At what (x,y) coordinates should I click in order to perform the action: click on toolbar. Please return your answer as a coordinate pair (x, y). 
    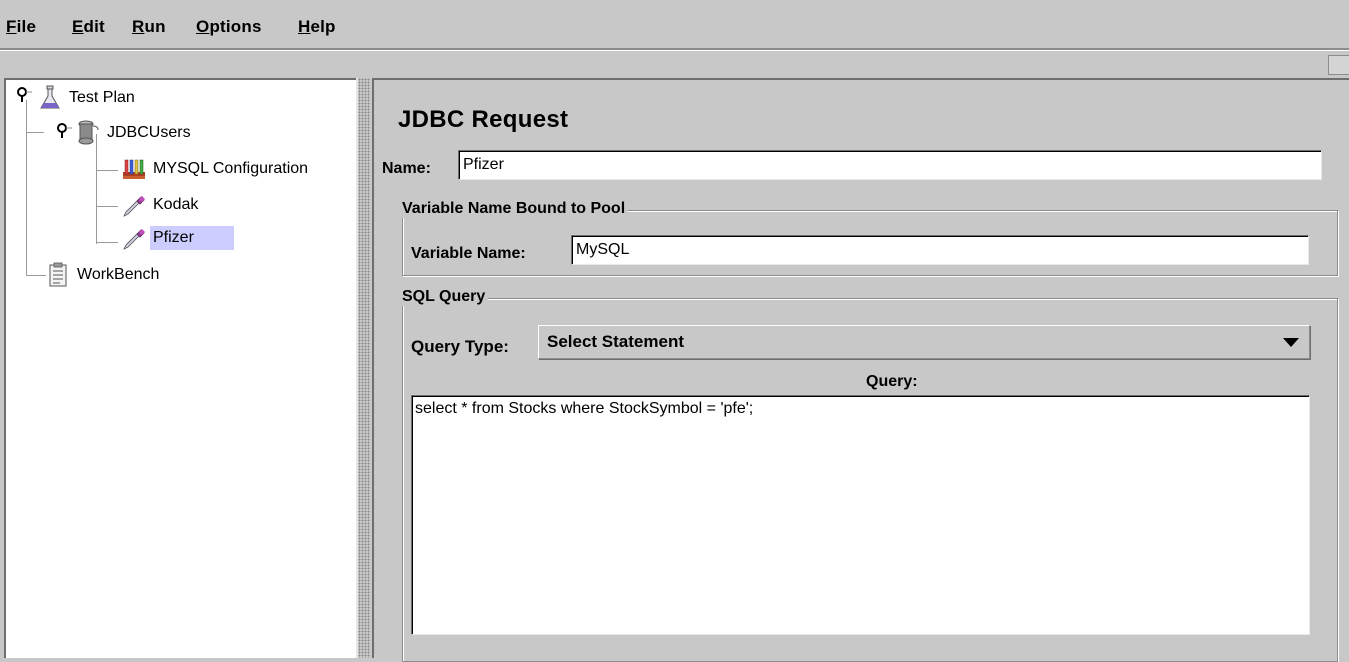
    Looking at the image, I should click on (674, 64).